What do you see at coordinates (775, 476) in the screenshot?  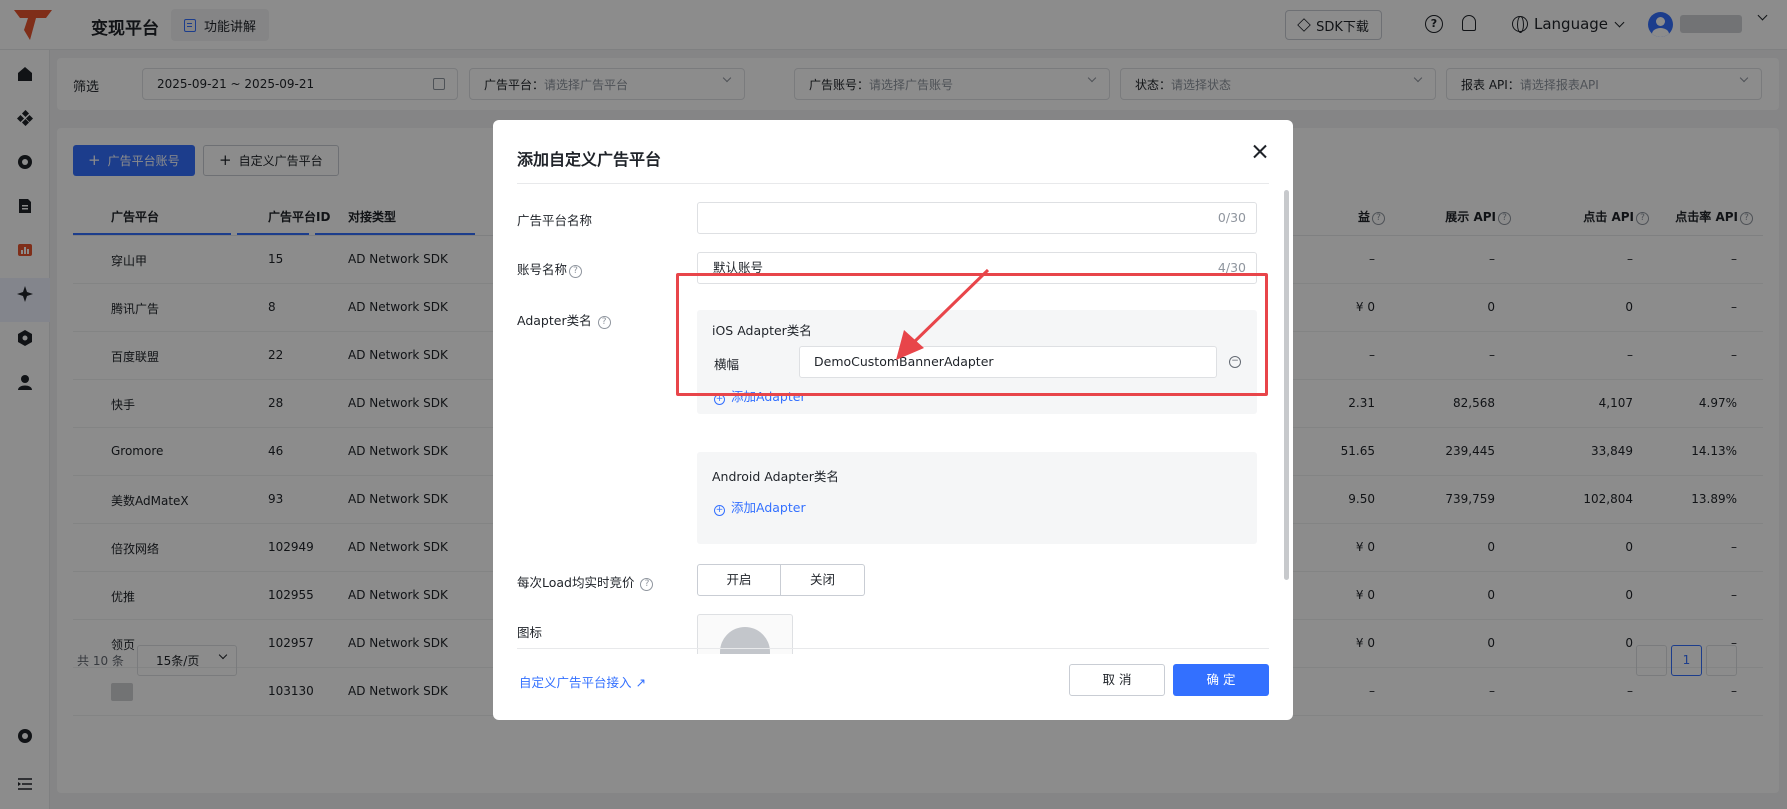 I see `android-adapter-title: Android Adapter类名` at bounding box center [775, 476].